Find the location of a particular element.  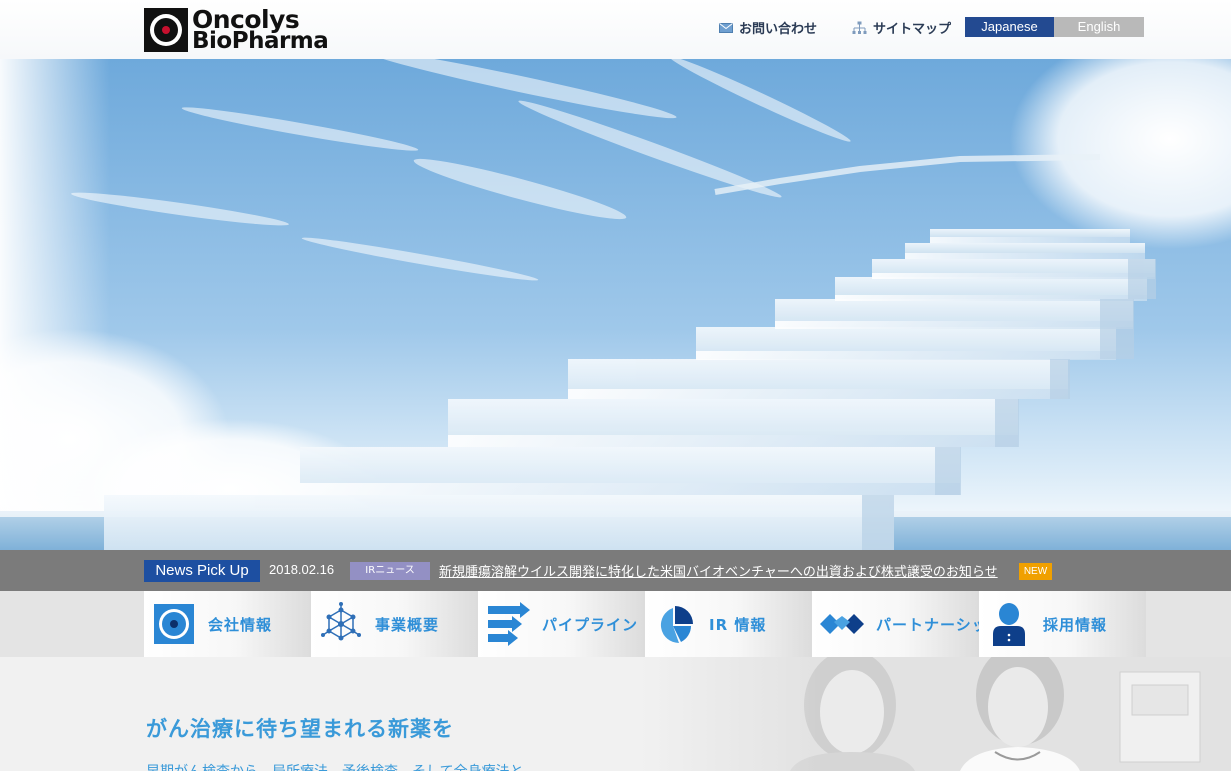

main-nav: 会社情報 事業概要 パイプライン IR 情報 パートナーシップ 採用情報 is located at coordinates (615, 624).